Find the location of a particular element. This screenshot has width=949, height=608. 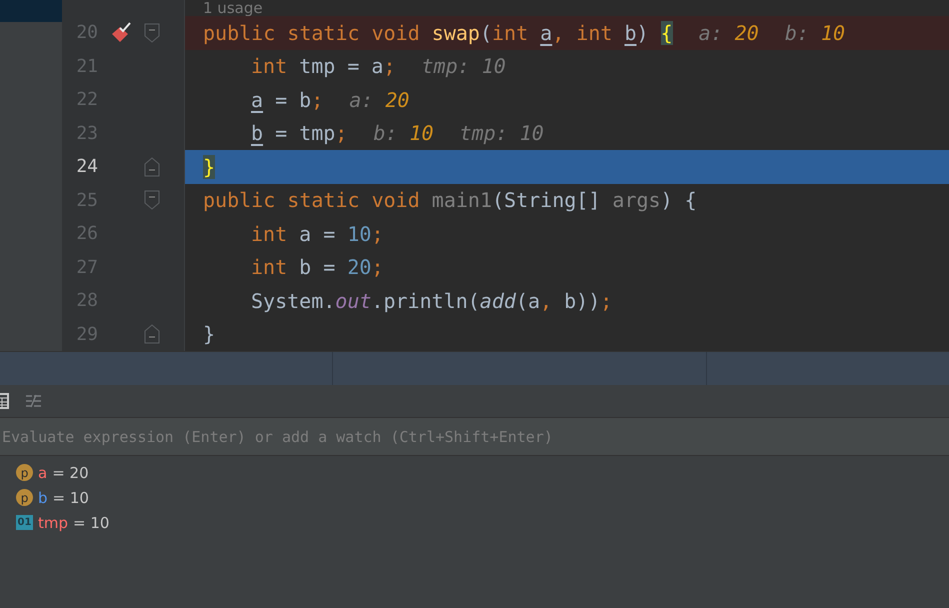

code-keyword: , is located at coordinates (547, 300).